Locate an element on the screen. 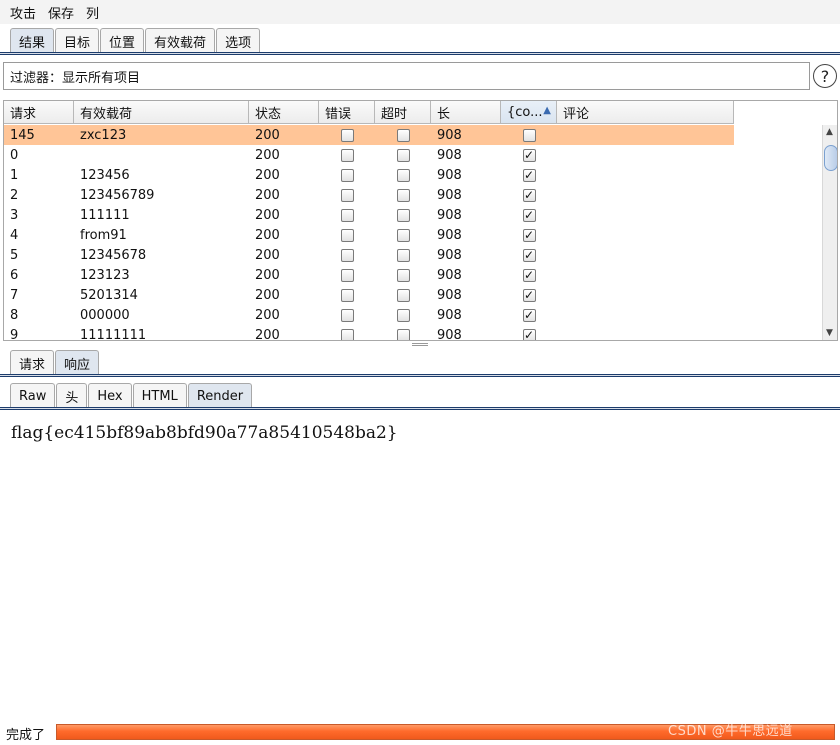 The image size is (840, 745). table-row: 6 123123 200 908 ✓ is located at coordinates (369, 275).